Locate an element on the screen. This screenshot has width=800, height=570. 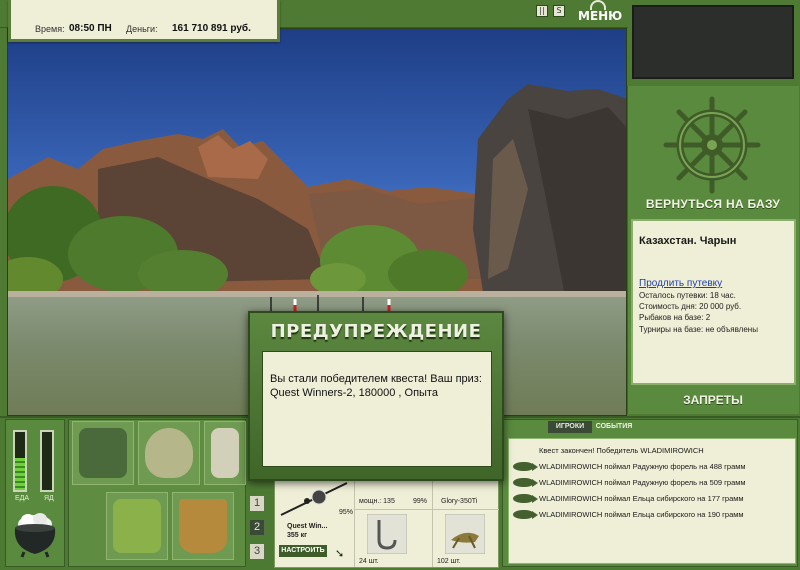
net-icon is located at coordinates (225, 453).